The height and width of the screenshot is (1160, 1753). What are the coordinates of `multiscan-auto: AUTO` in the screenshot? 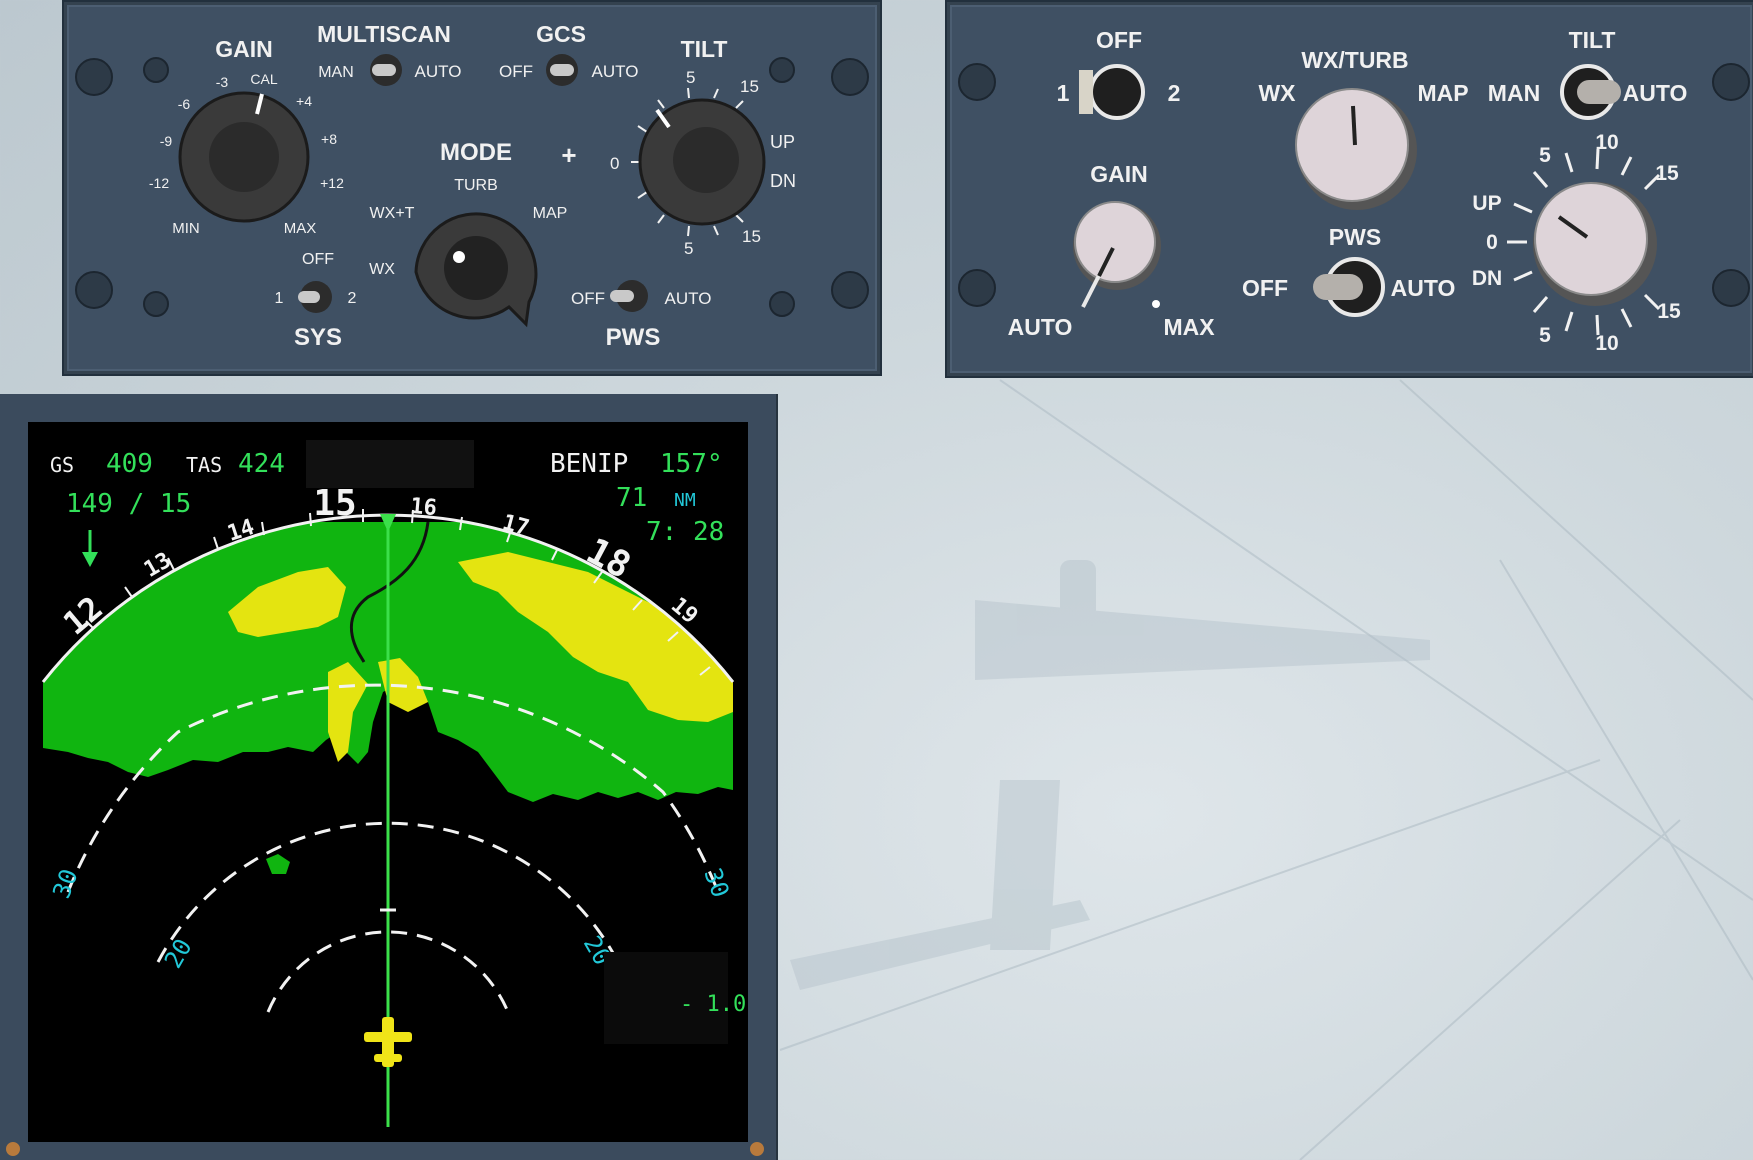 It's located at (438, 71).